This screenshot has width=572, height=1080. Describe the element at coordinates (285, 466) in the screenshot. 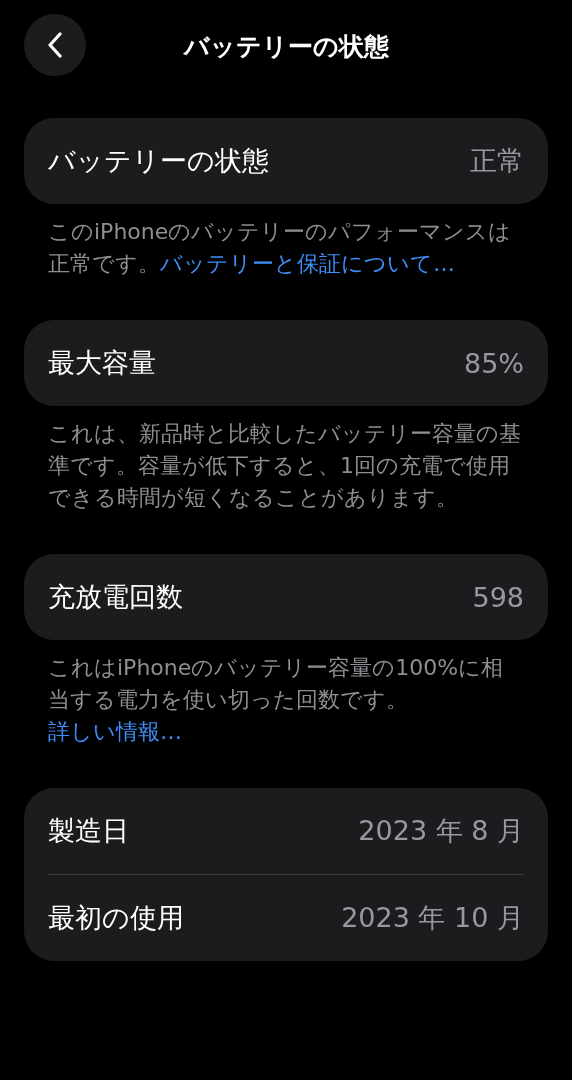

I see `footnote-text: これは、新品時と比較したバッテリー容量の基準です。容量が低下すると、1回の充電で使用できる時間が短くなることがあります。` at that location.